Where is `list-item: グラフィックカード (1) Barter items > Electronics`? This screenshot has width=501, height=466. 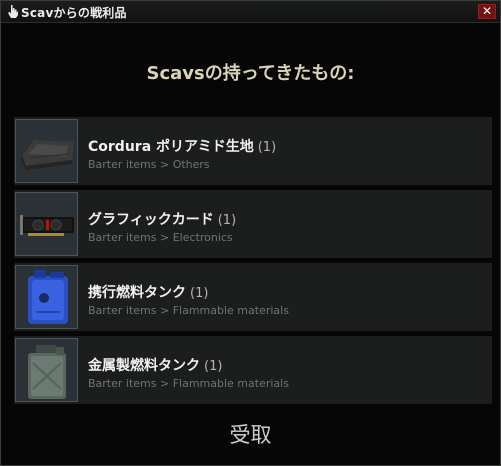
list-item: グラフィックカード (1) Barter items > Electronics is located at coordinates (253, 224).